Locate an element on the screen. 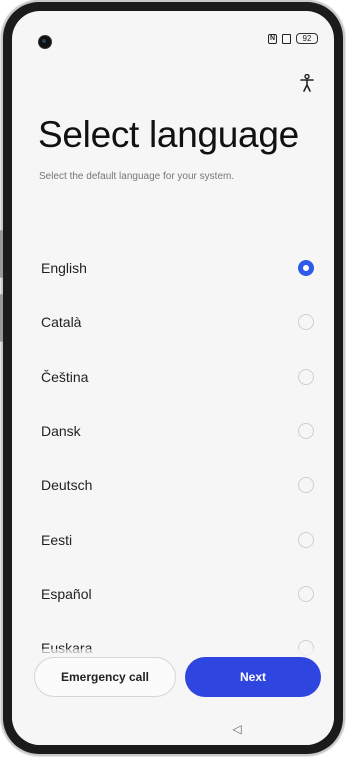 The width and height of the screenshot is (347, 760). language-label: Deutsch is located at coordinates (67, 485).